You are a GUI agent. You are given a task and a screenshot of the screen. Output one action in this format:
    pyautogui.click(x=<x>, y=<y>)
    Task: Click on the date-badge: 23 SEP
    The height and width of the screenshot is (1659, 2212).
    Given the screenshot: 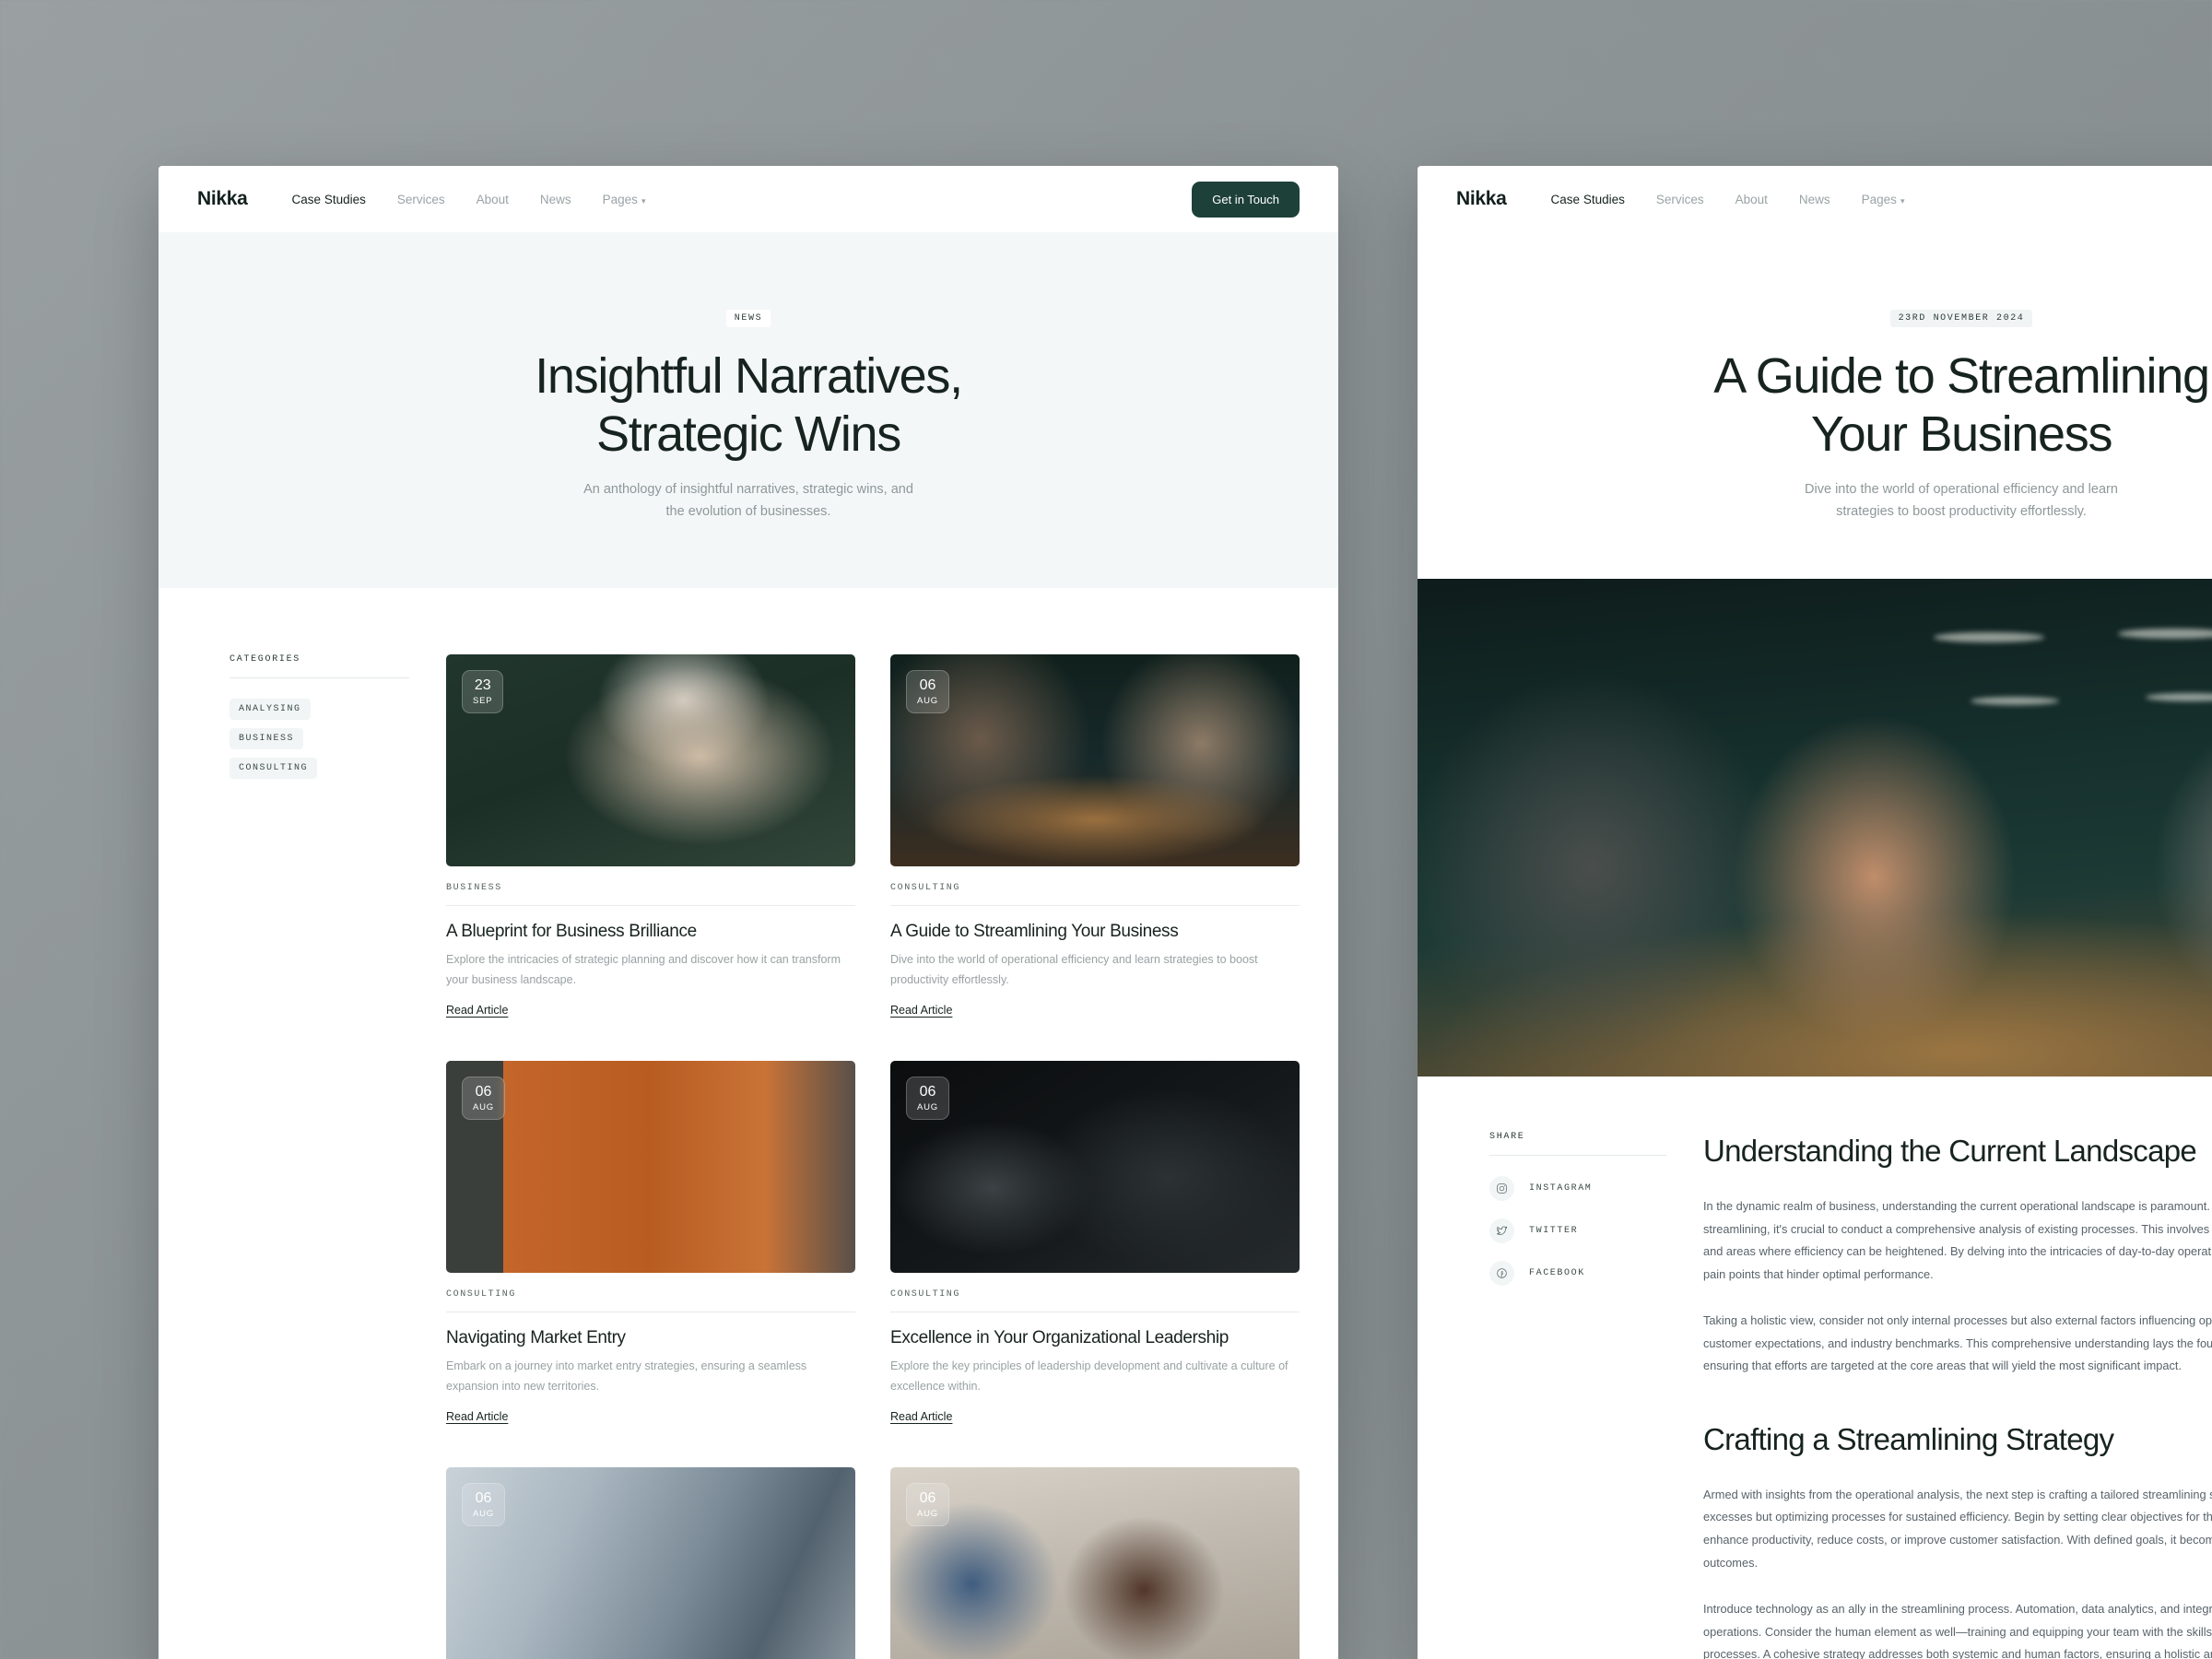 What is the action you would take?
    pyautogui.click(x=483, y=692)
    